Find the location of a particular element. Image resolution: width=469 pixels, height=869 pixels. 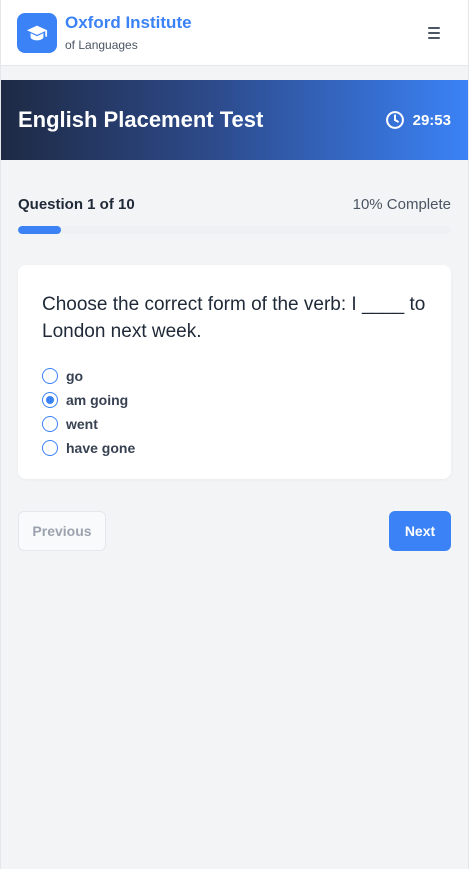

site-header: Oxford Institute of Languages is located at coordinates (234, 33).